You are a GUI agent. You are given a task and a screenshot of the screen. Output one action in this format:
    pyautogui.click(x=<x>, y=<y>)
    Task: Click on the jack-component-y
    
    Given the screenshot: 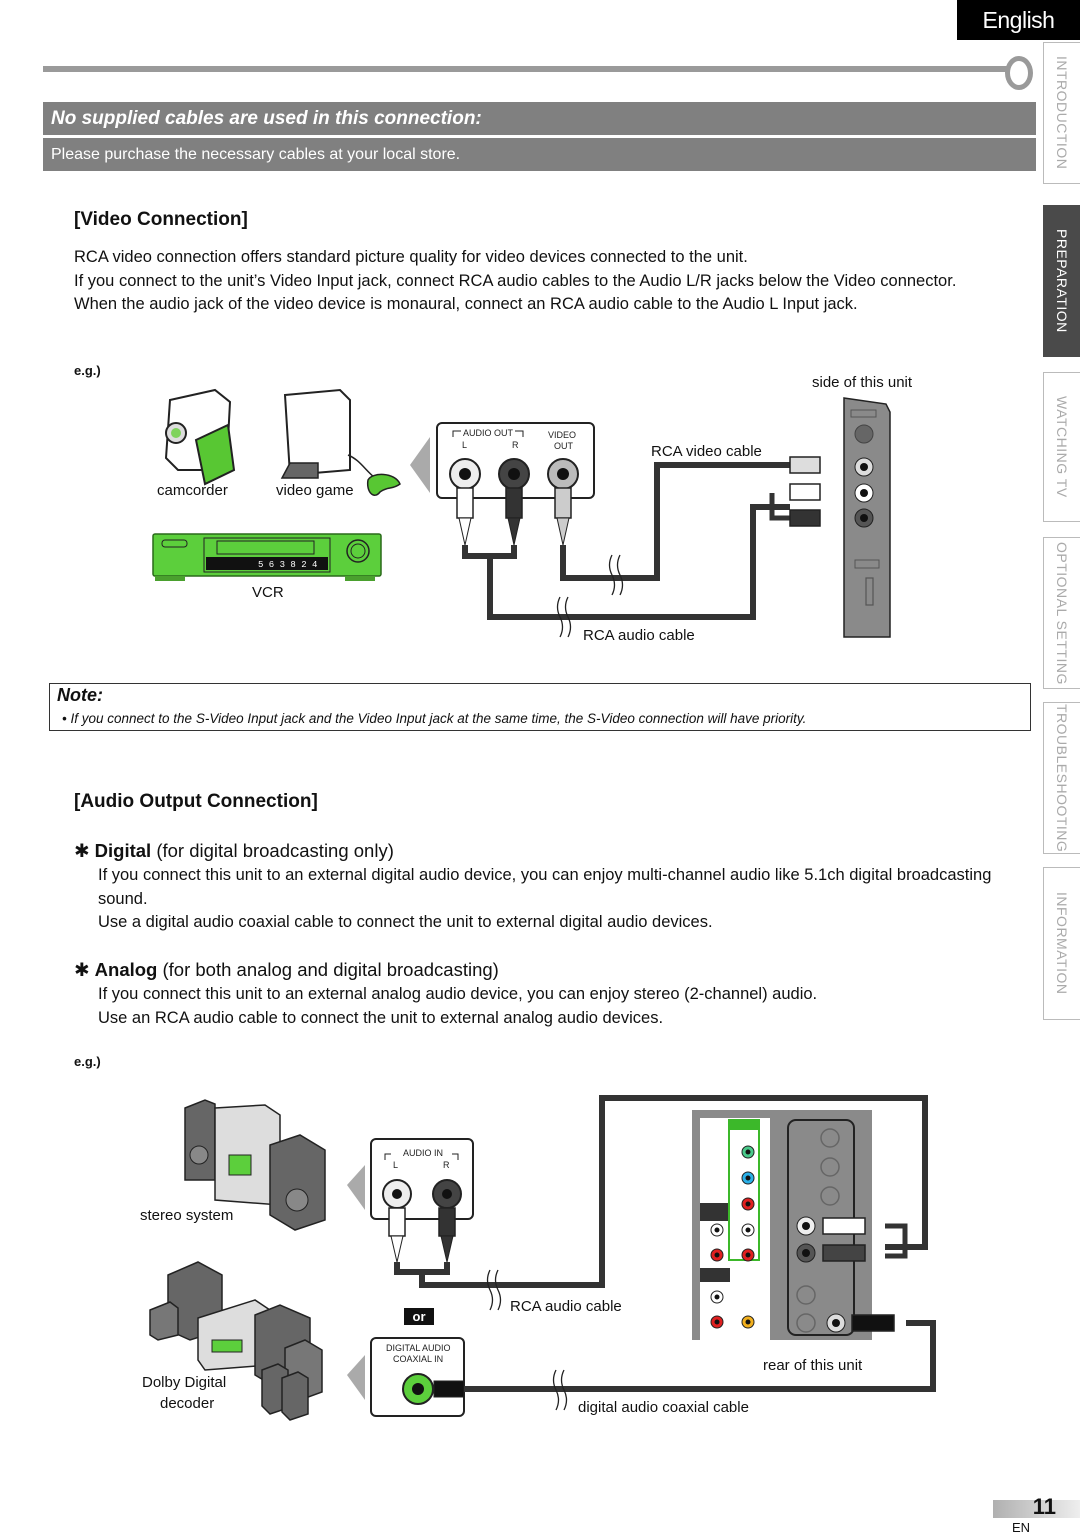 What is the action you would take?
    pyautogui.click(x=748, y=1152)
    